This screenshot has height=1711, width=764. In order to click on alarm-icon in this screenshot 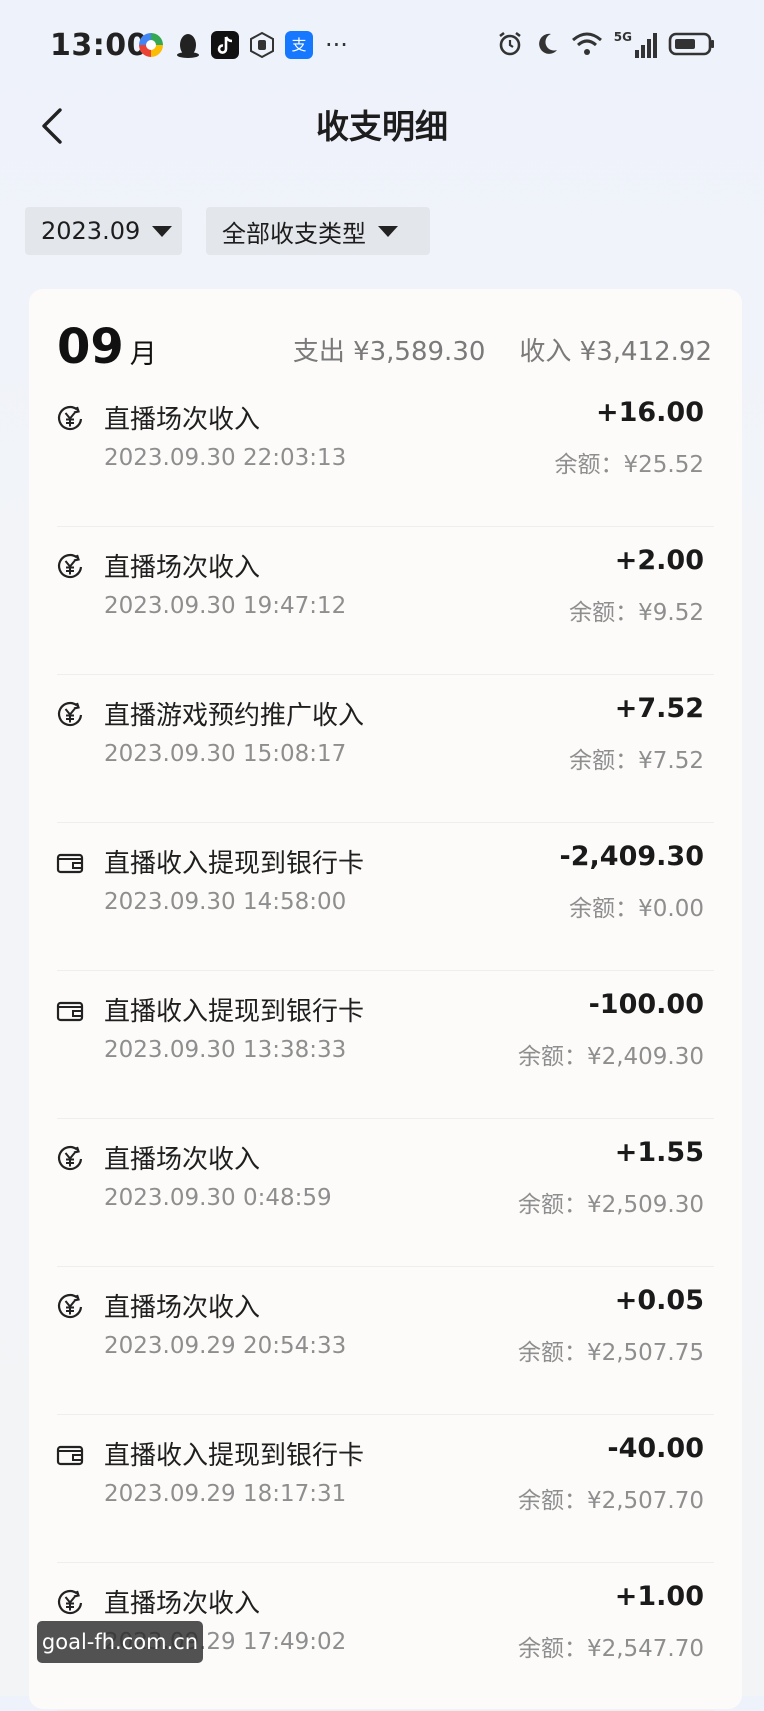, I will do `click(510, 43)`.